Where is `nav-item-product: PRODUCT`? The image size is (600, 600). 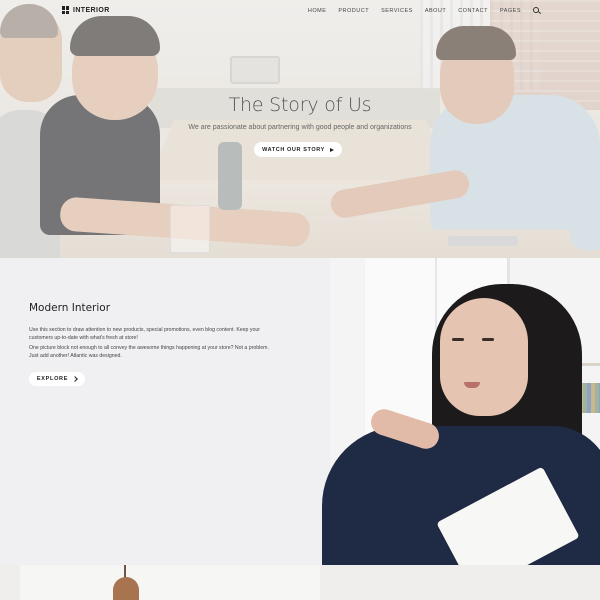 nav-item-product: PRODUCT is located at coordinates (353, 11).